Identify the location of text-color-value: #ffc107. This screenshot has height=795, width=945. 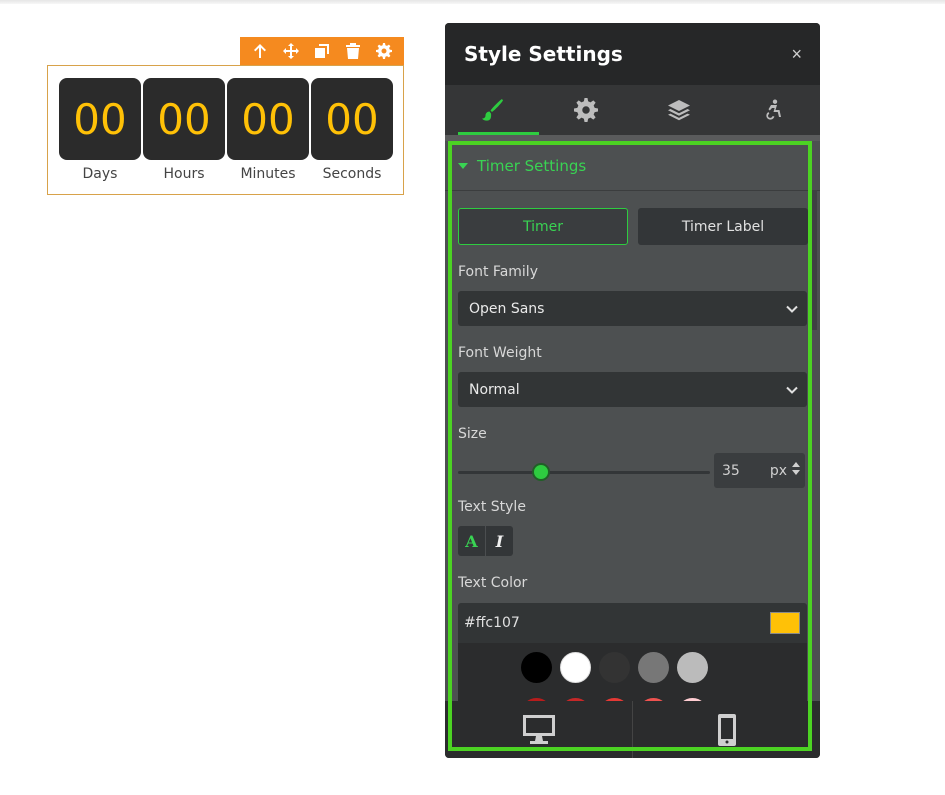
(492, 623).